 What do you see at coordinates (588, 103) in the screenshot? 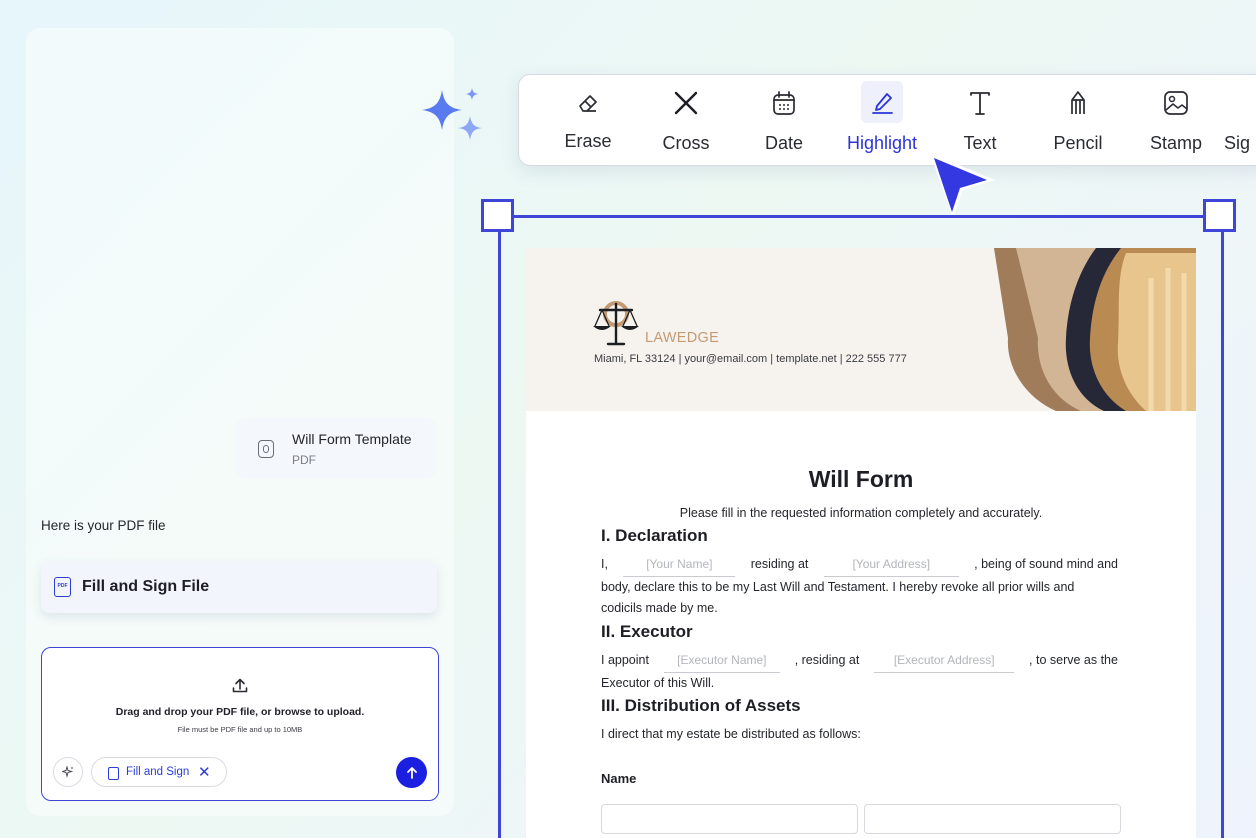
I see `eraser-icon` at bounding box center [588, 103].